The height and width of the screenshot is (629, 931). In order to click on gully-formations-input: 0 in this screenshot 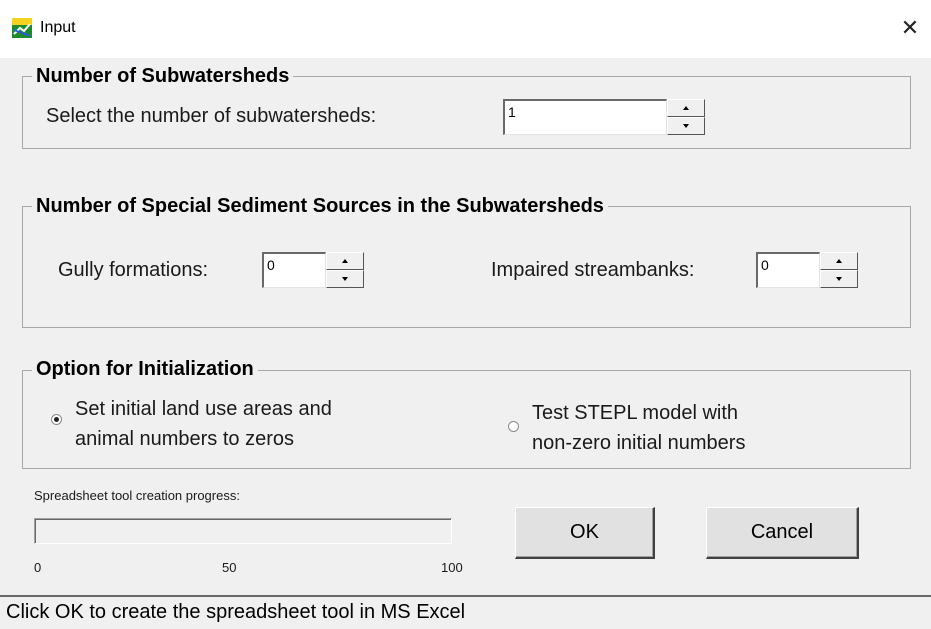, I will do `click(294, 270)`.